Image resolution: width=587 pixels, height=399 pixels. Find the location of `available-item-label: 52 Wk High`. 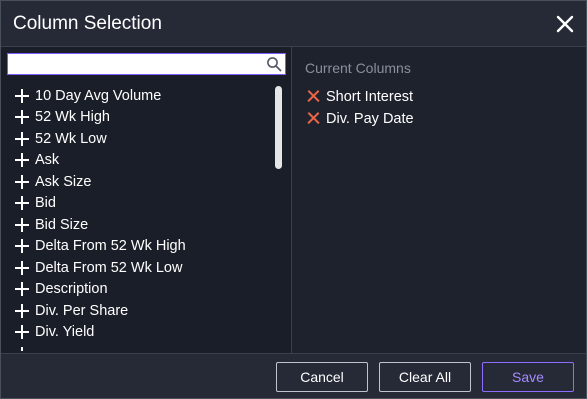

available-item-label: 52 Wk High is located at coordinates (72, 117).